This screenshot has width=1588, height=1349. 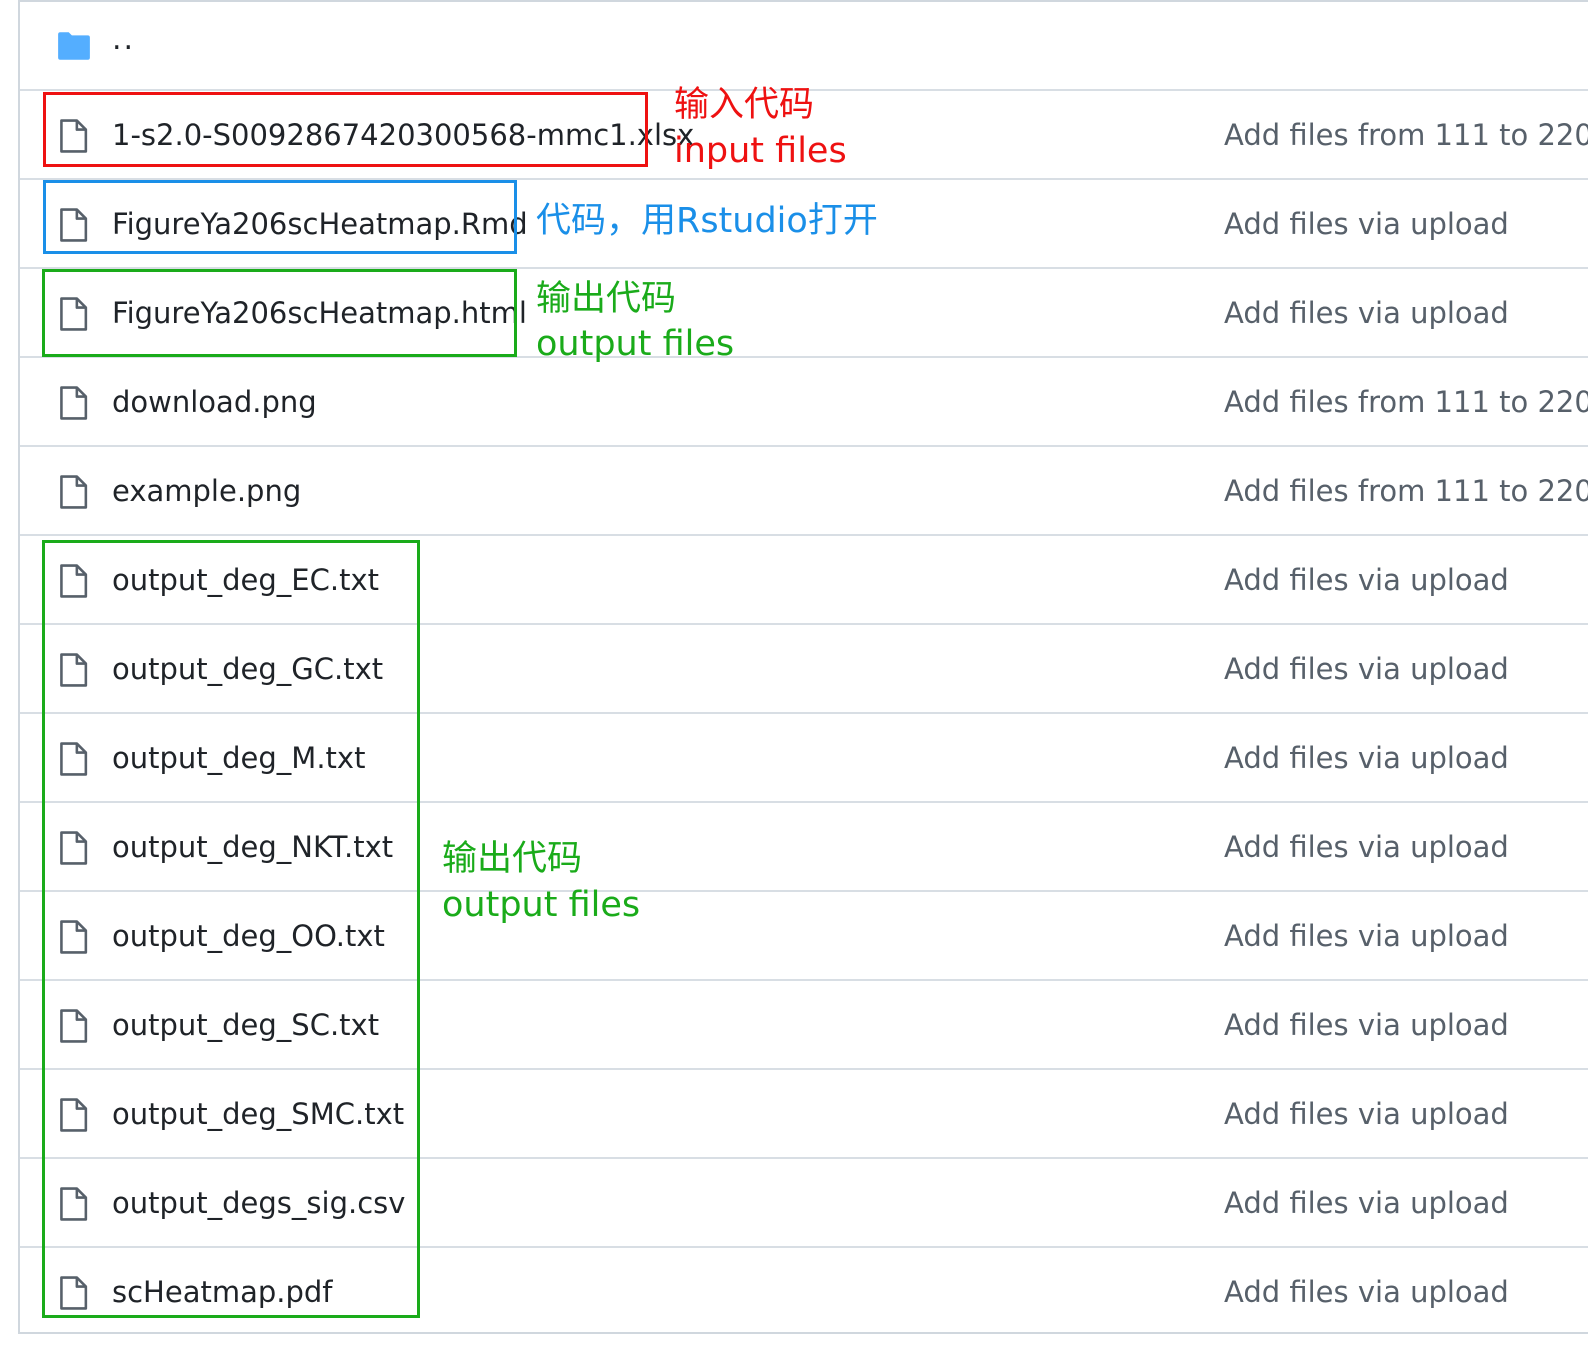 I want to click on file-name-link: example.png, so click(x=206, y=491).